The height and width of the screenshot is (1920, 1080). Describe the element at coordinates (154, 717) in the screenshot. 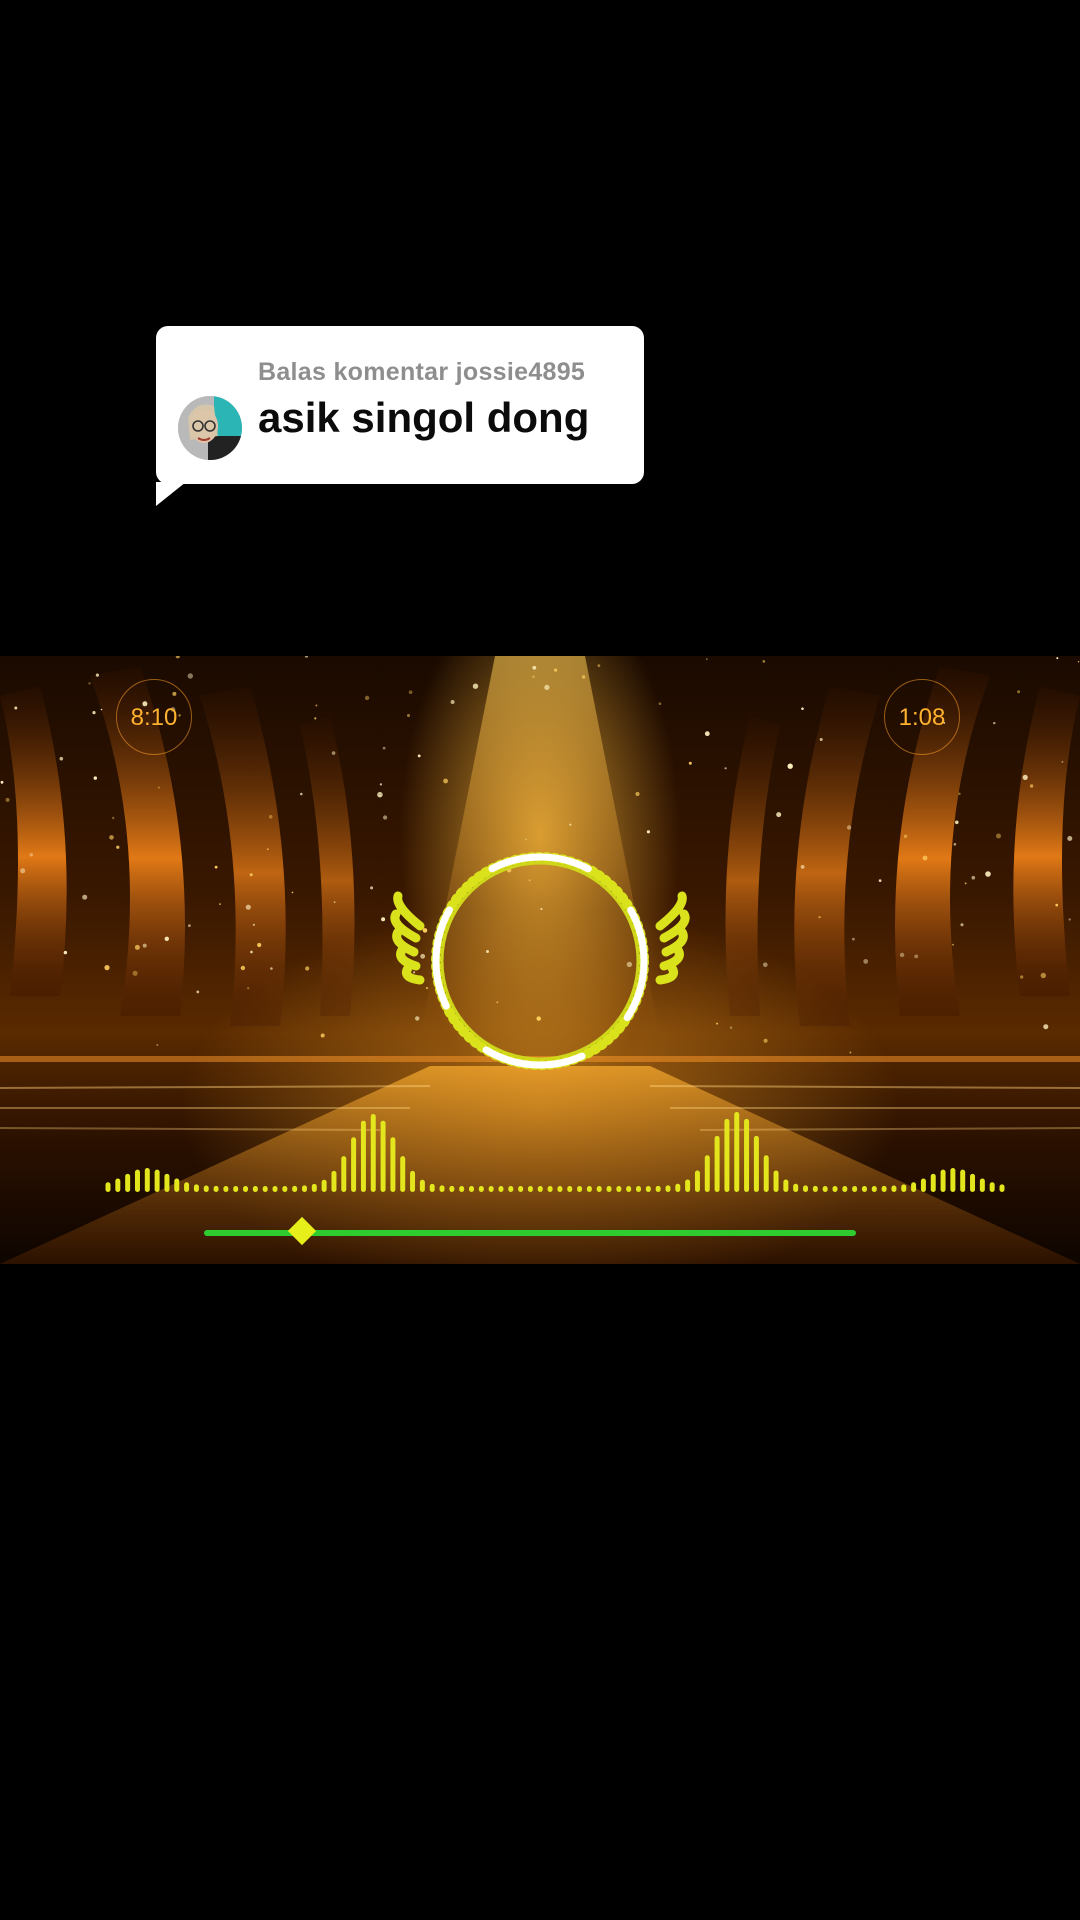

I see `elapsed-time: 8:10` at that location.